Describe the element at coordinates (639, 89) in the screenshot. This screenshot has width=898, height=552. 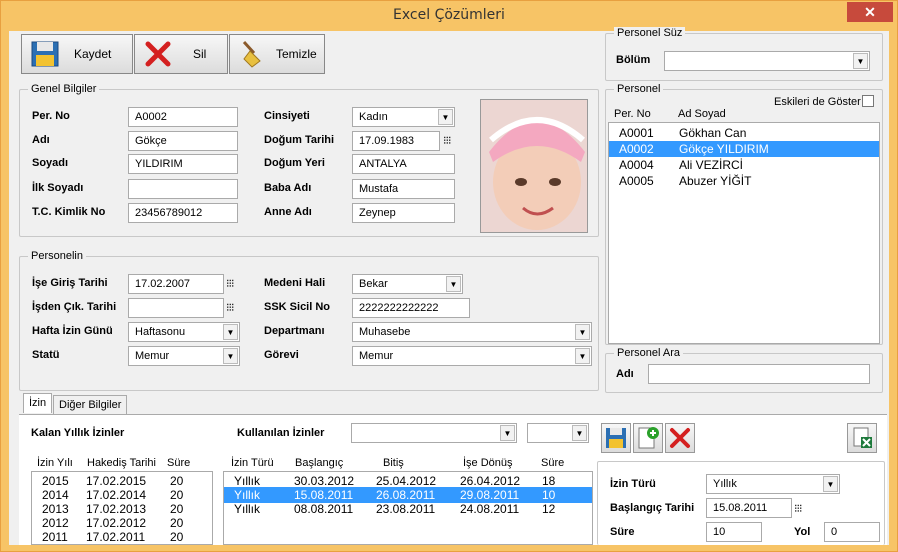
I see `group-title: Personel` at that location.